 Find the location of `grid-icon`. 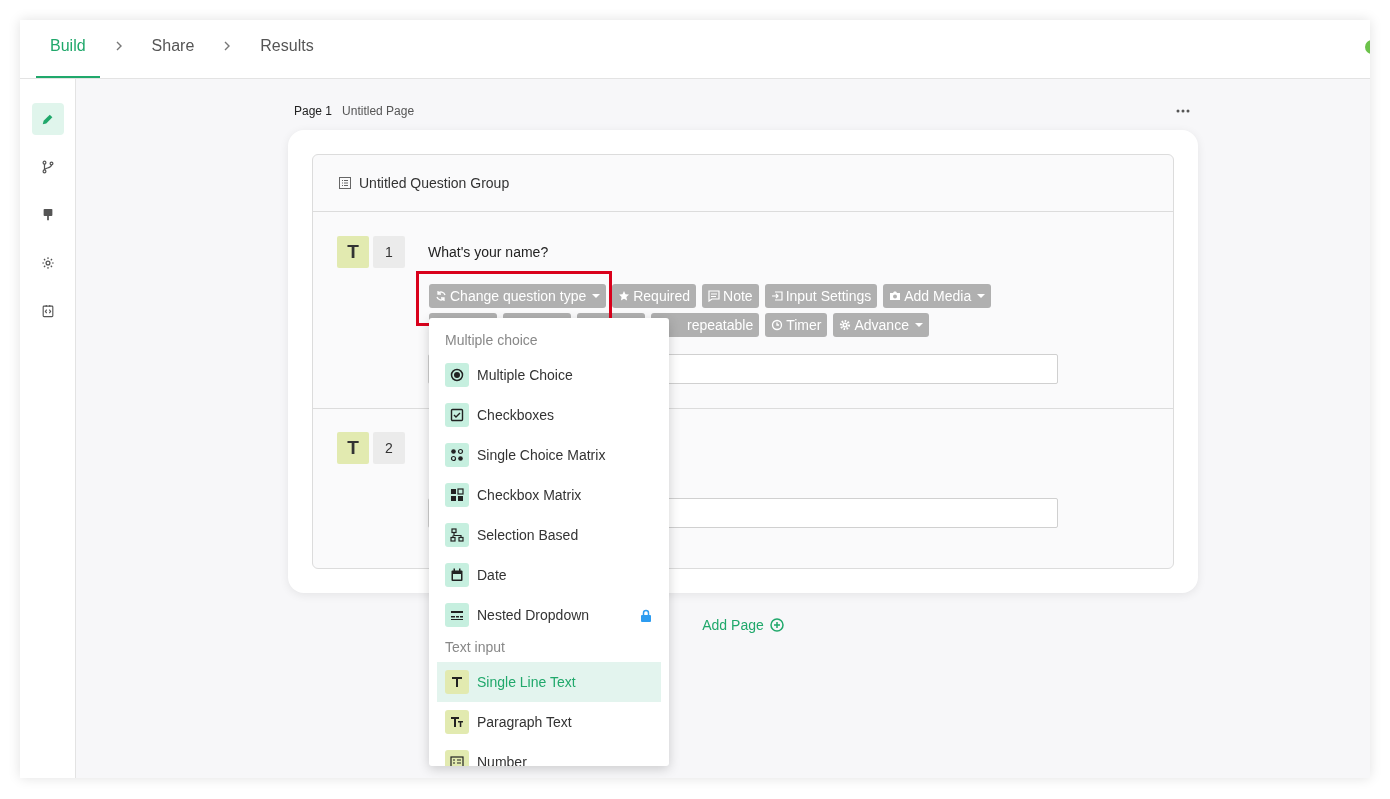

grid-icon is located at coordinates (457, 495).